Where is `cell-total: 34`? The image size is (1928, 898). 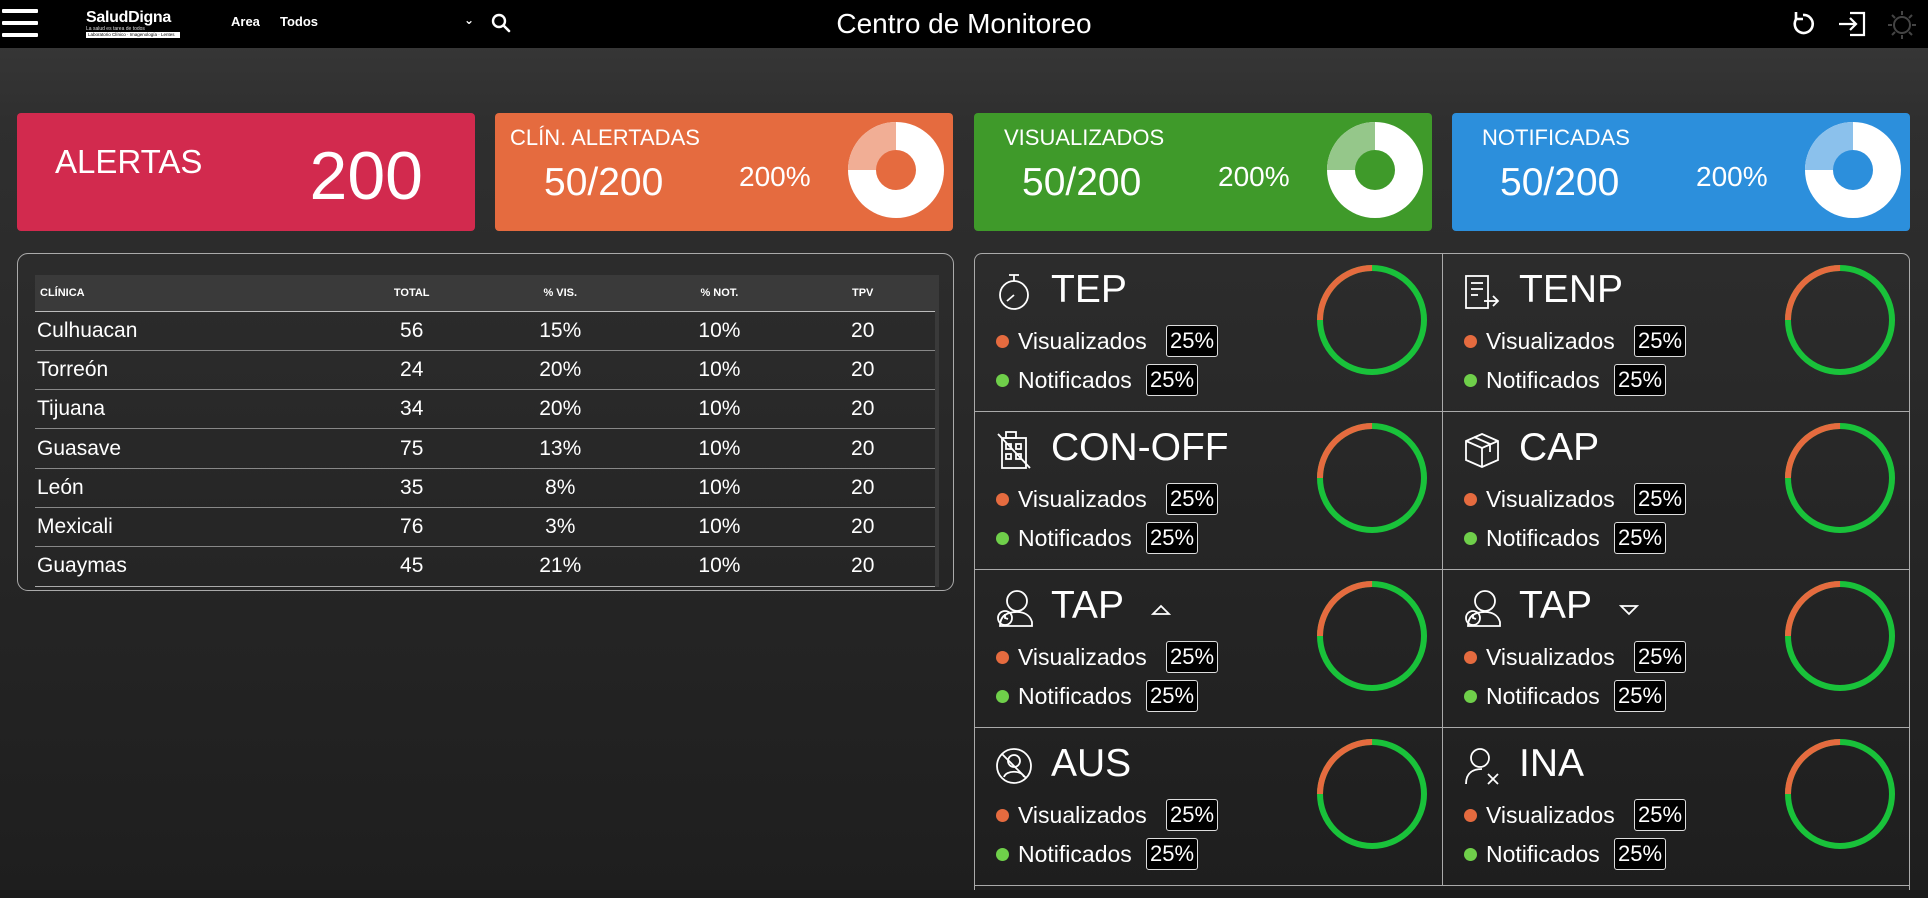
cell-total: 34 is located at coordinates (412, 409).